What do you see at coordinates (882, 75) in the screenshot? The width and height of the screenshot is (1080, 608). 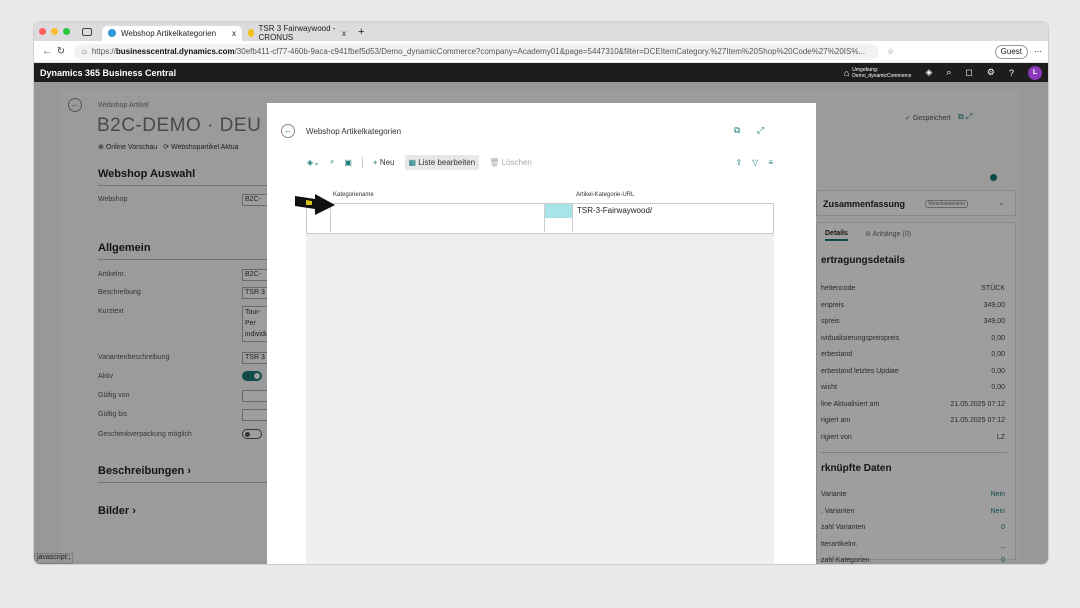 I see `env-value: Demo_dynamicCommerce` at bounding box center [882, 75].